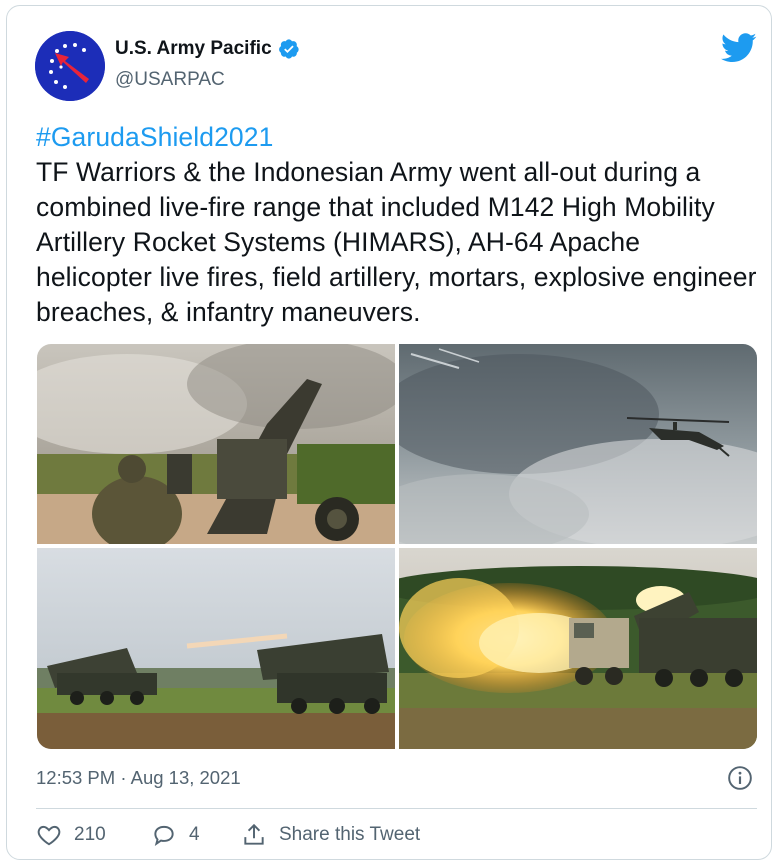  What do you see at coordinates (398, 137) in the screenshot?
I see `hashtag-link: #GarudaShield2021` at bounding box center [398, 137].